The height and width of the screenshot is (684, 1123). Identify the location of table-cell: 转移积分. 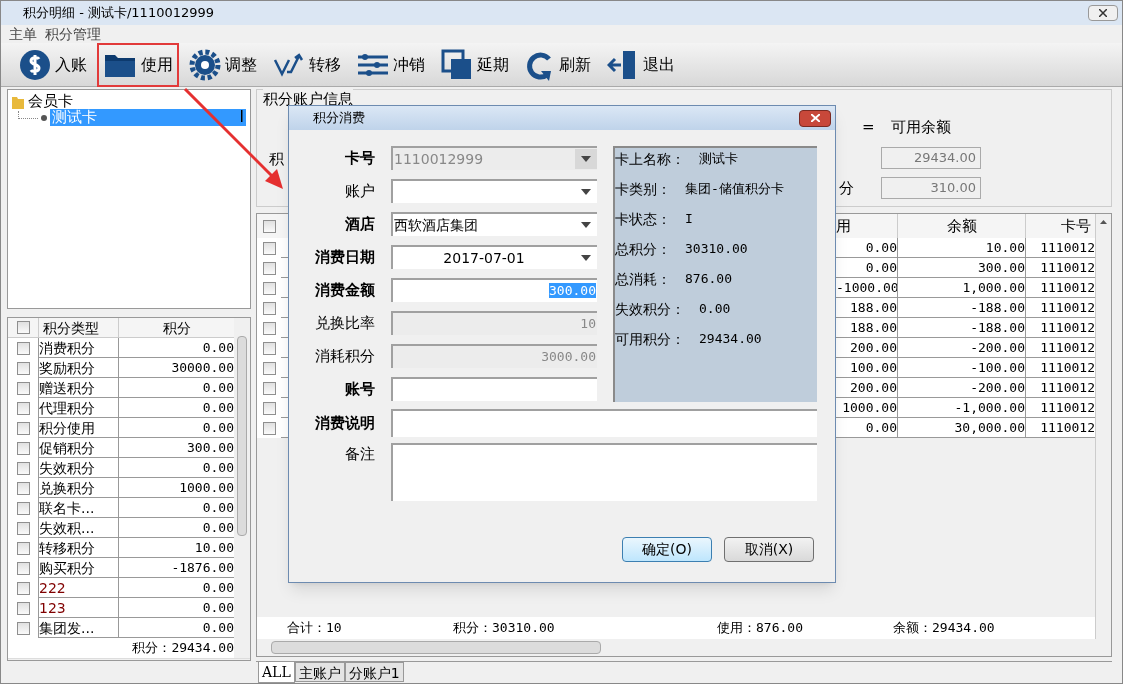
(67, 547).